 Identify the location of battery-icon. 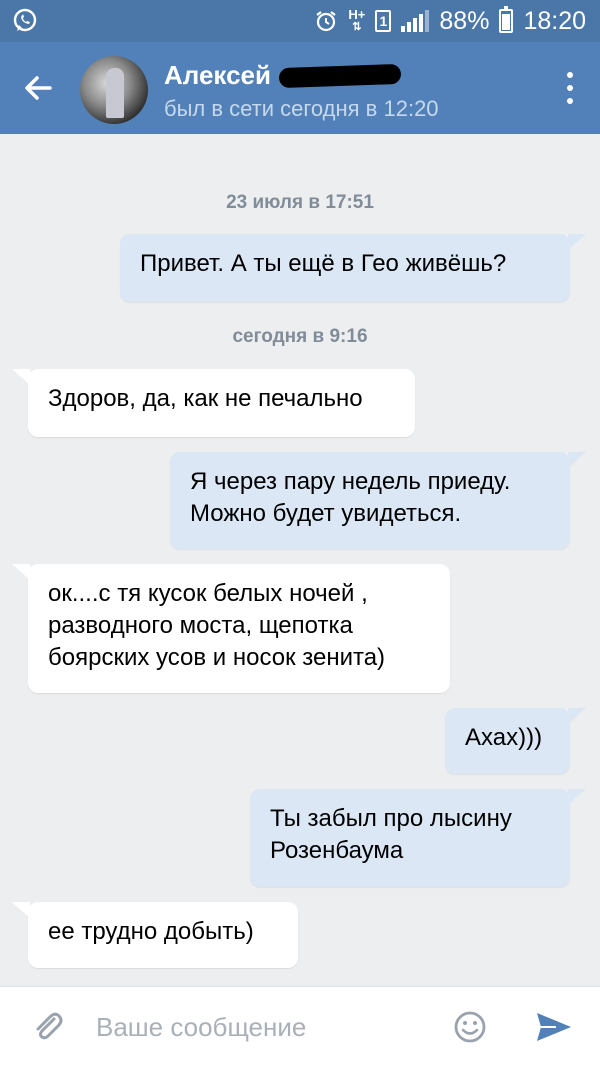
(506, 19).